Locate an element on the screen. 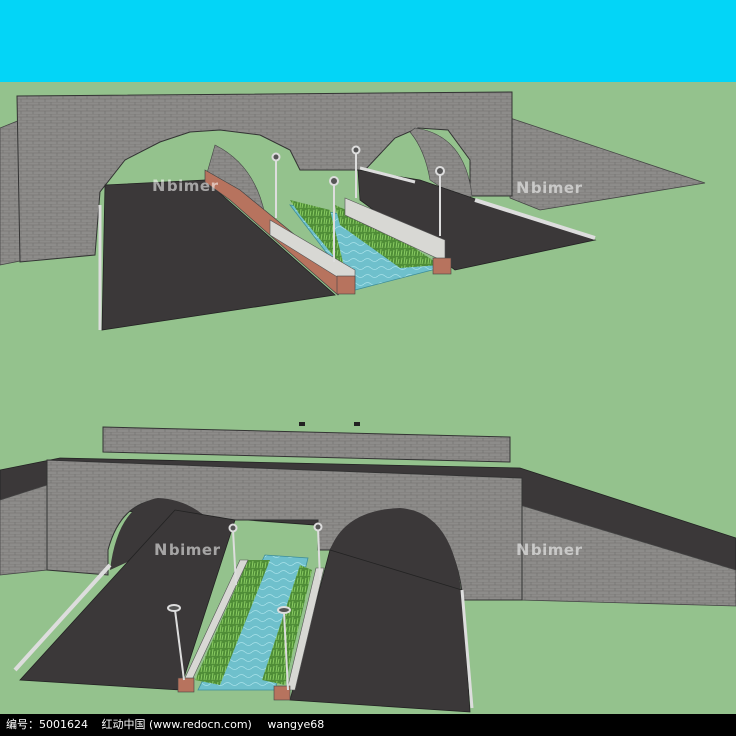 This screenshot has height=736, width=736. watermark-1: Nbimer is located at coordinates (185, 185).